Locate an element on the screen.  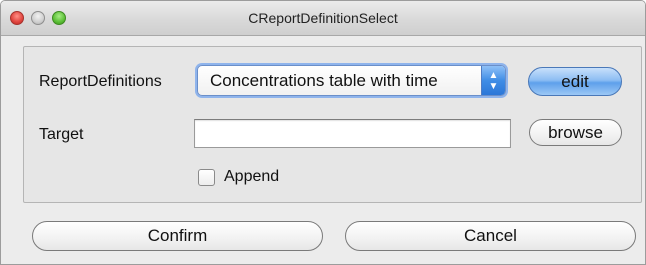
append-checkbox is located at coordinates (206, 177).